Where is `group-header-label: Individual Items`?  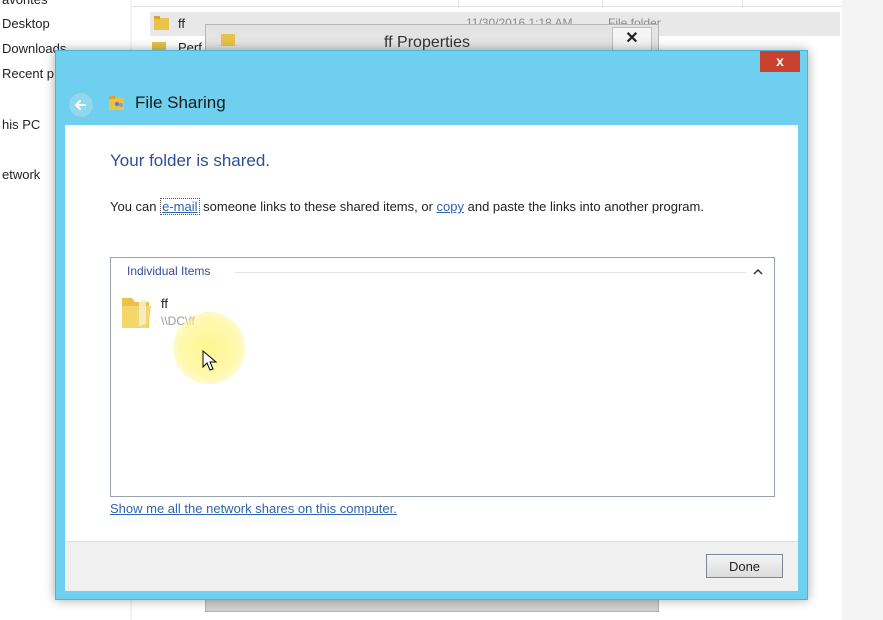 group-header-label: Individual Items is located at coordinates (169, 271).